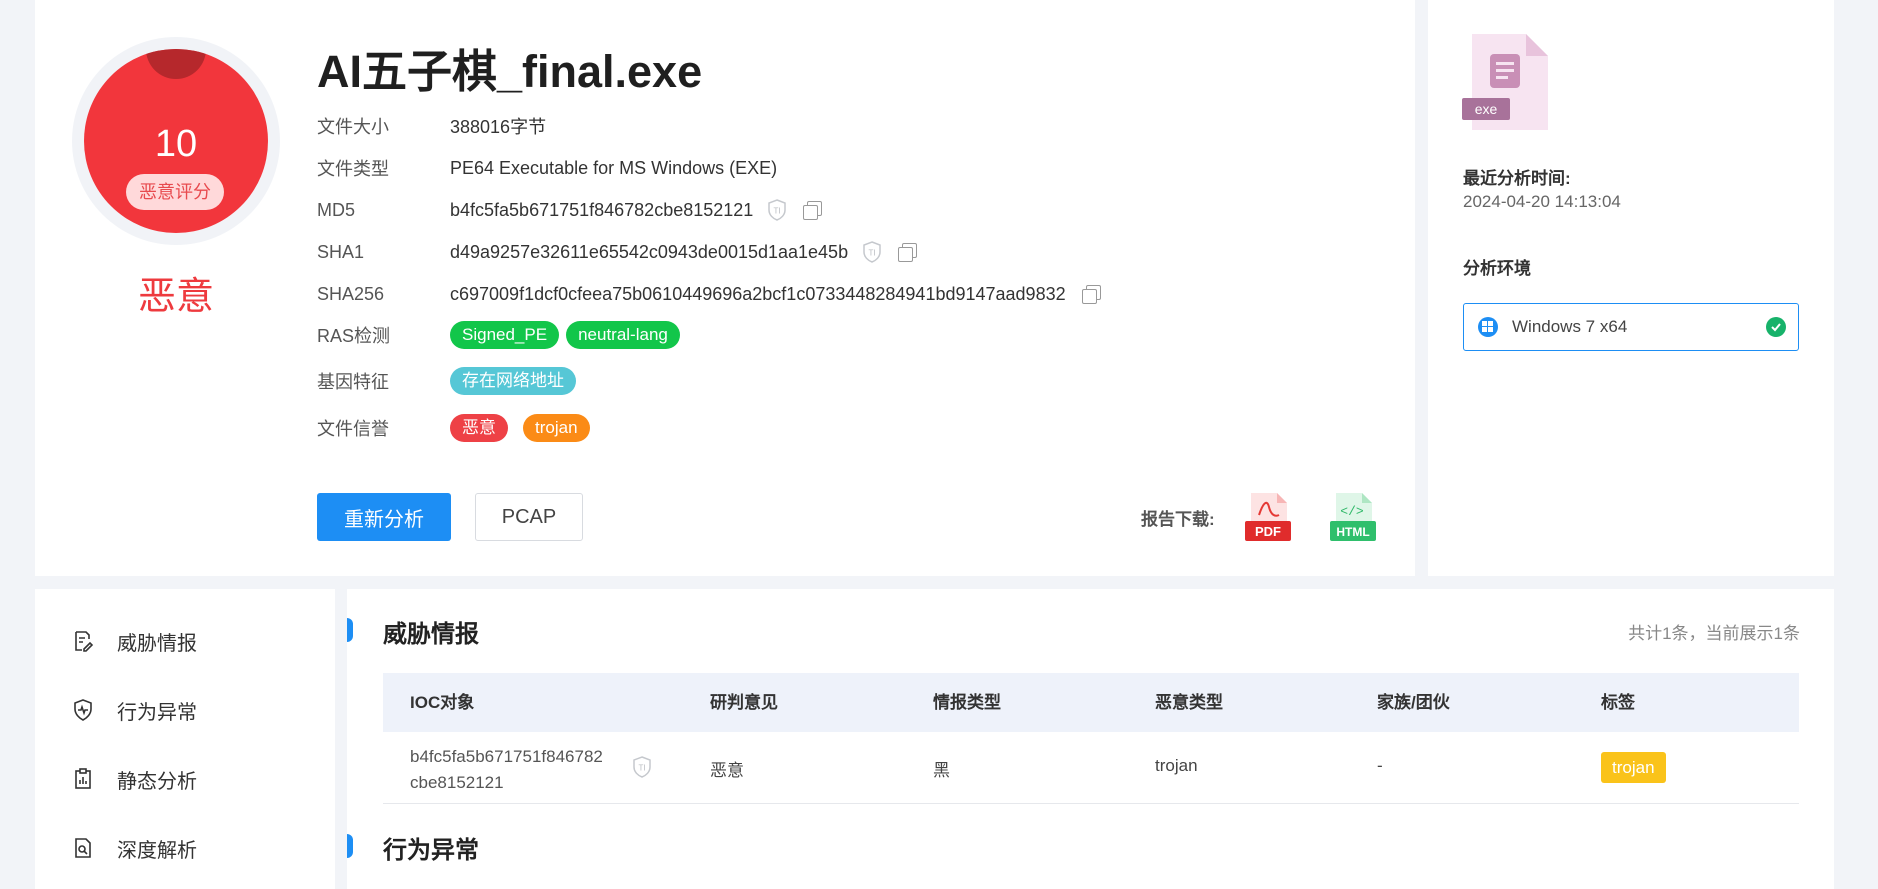 Image resolution: width=1878 pixels, height=889 pixels. Describe the element at coordinates (1486, 109) in the screenshot. I see `svg-text: exe` at that location.